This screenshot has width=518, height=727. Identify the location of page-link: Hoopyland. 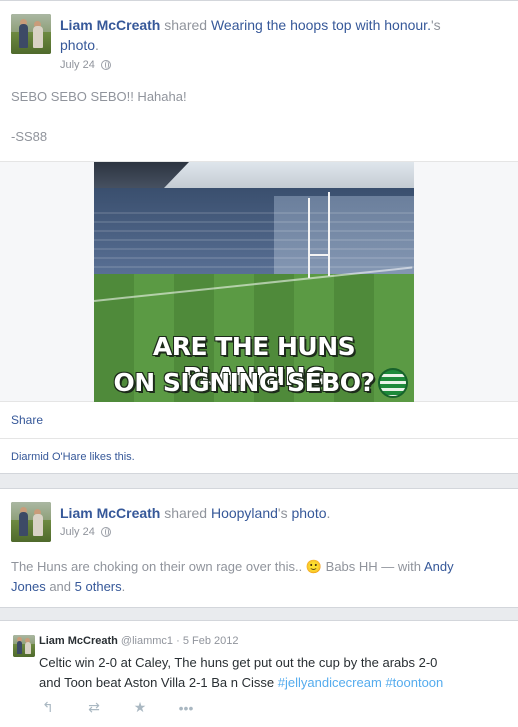
(244, 513).